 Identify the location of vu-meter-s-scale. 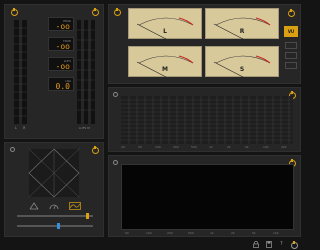
(242, 66).